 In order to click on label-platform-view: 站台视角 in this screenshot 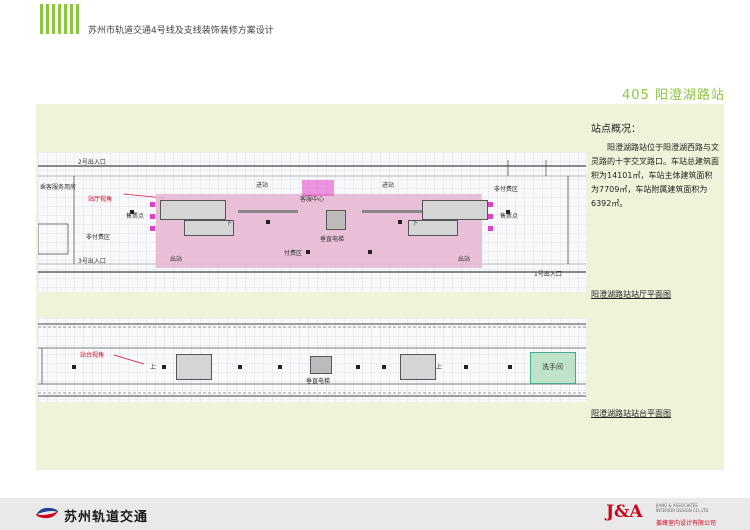, I will do `click(92, 355)`.